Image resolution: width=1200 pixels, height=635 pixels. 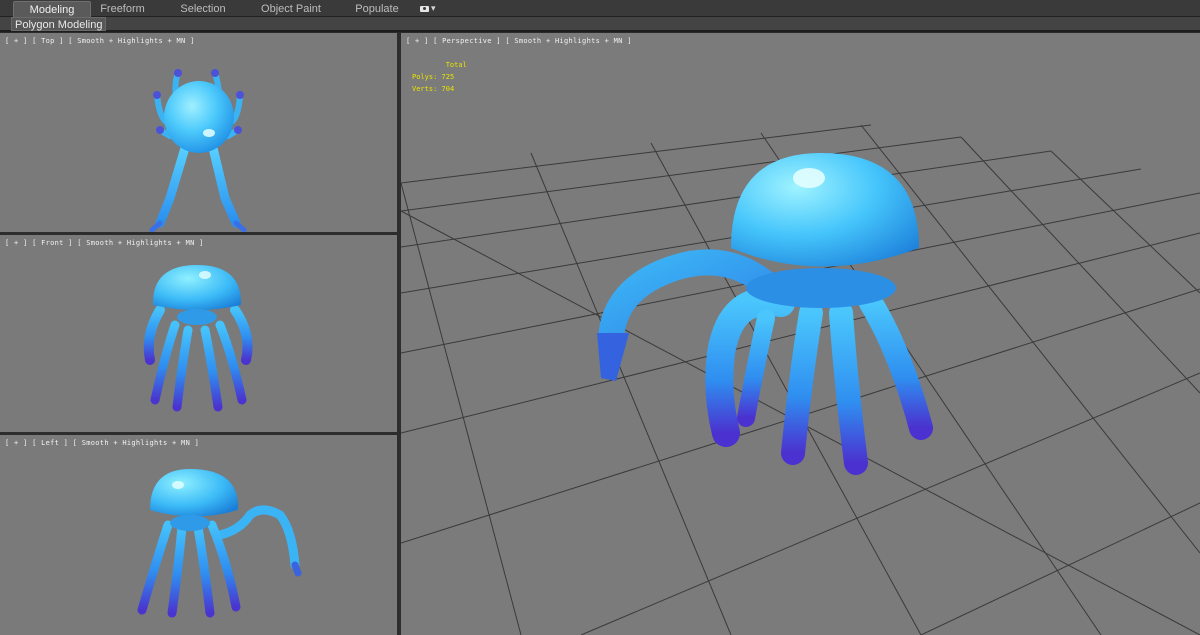 What do you see at coordinates (456, 65) in the screenshot?
I see `stats-total-label: Total` at bounding box center [456, 65].